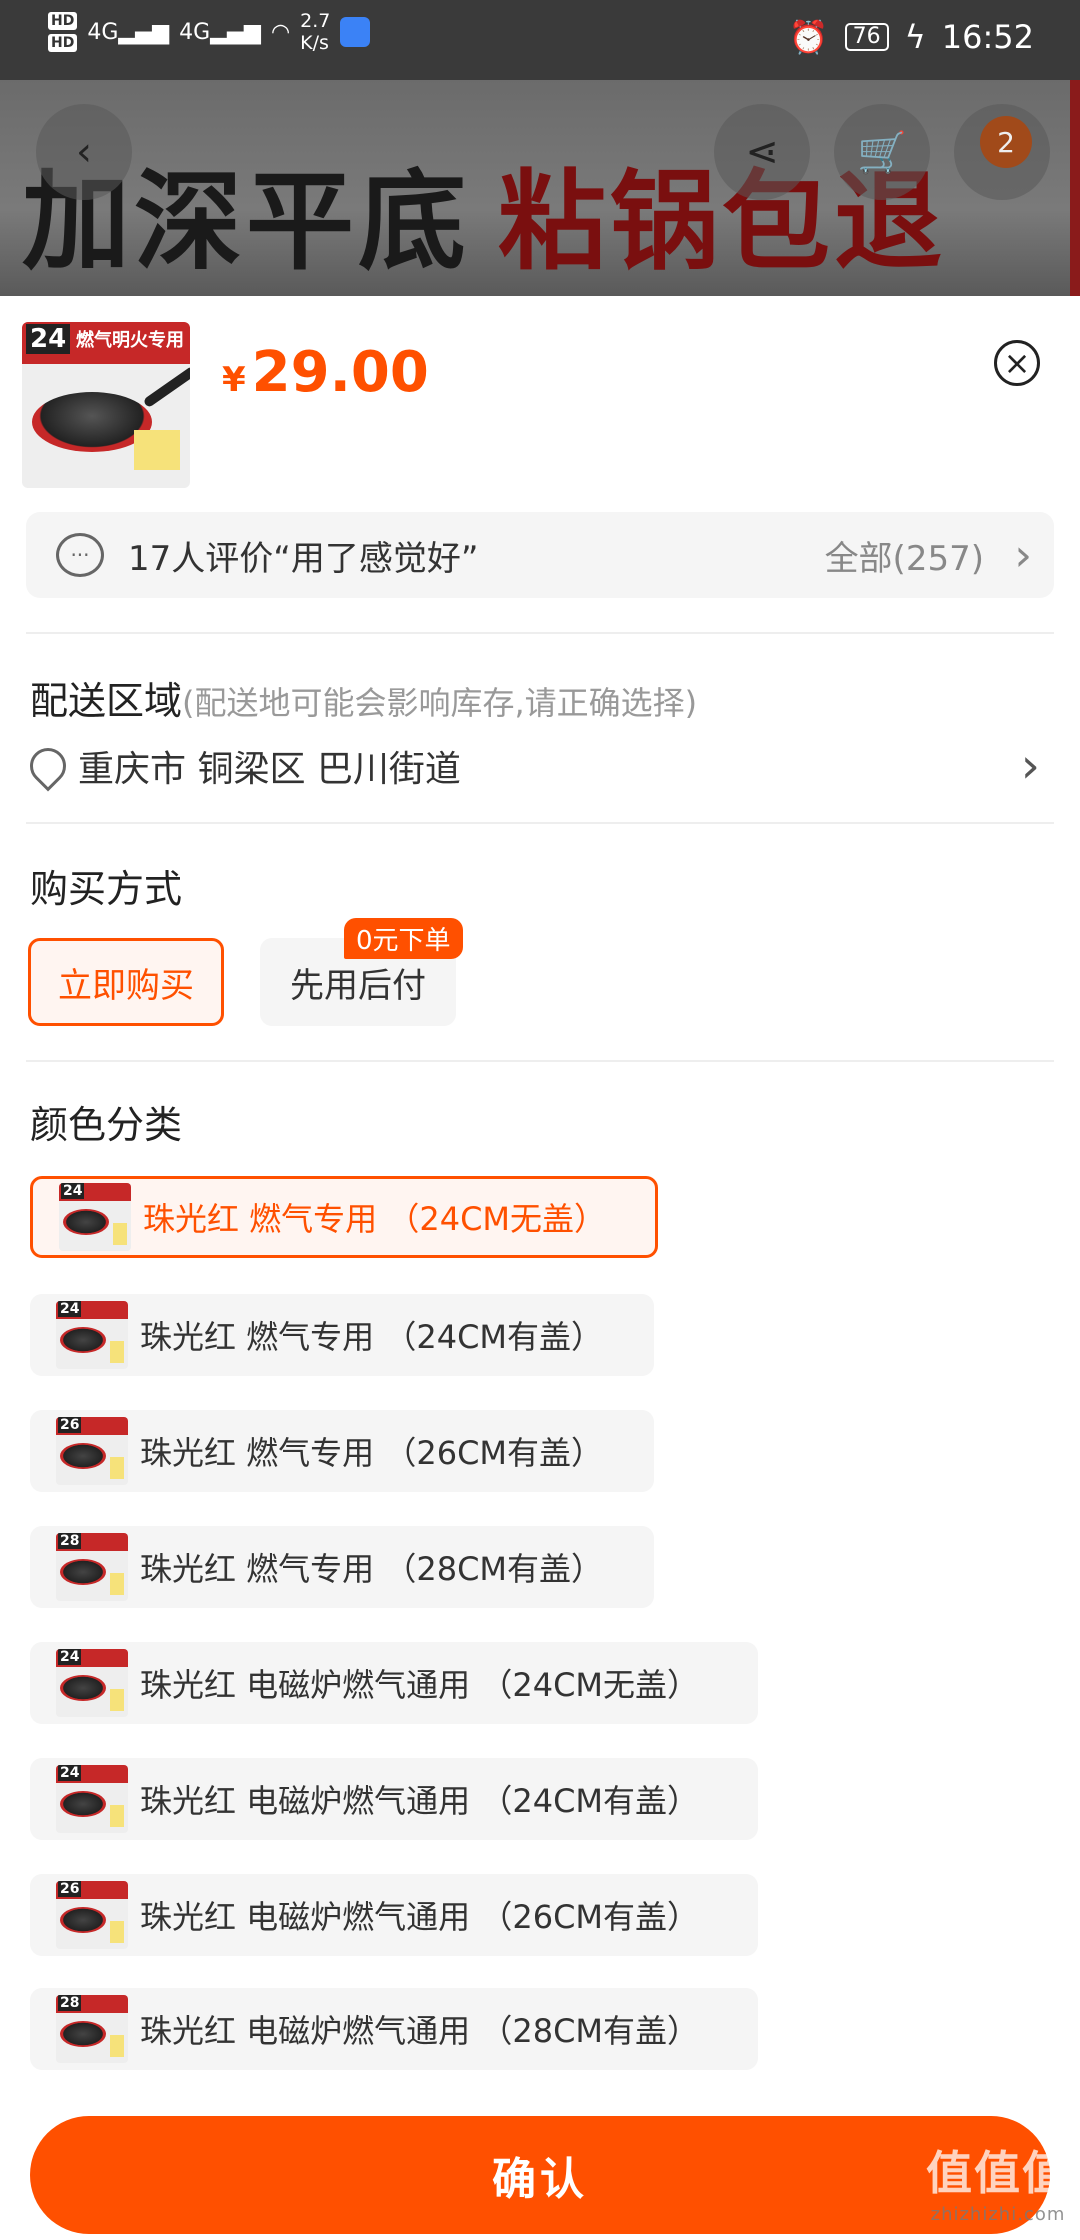 This screenshot has height=2240, width=1080. What do you see at coordinates (342, 1335) in the screenshot?
I see `color-option: 24 珠光红 燃气专用 （24CM有盖）` at bounding box center [342, 1335].